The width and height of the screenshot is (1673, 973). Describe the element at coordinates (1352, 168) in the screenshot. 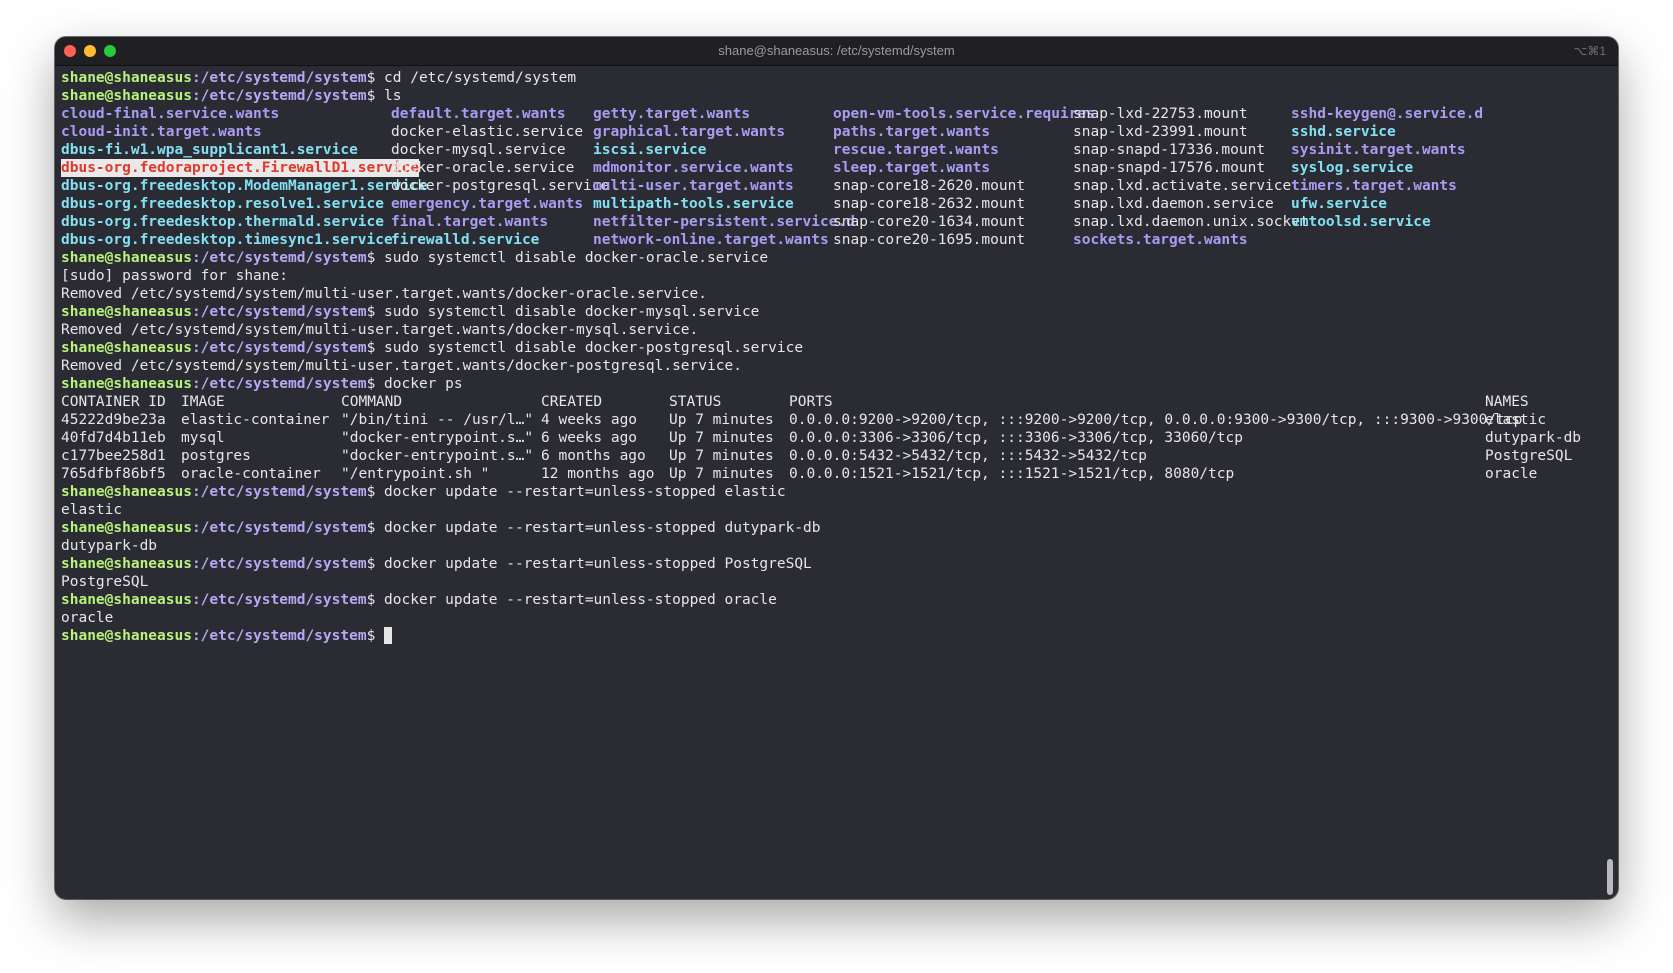

I see `ls-entry: syslog.service` at that location.